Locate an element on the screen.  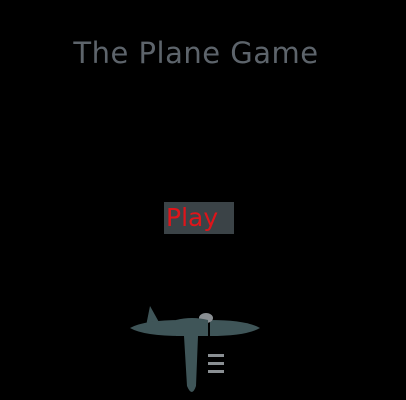
plane-fuselage is located at coordinates (192, 355).